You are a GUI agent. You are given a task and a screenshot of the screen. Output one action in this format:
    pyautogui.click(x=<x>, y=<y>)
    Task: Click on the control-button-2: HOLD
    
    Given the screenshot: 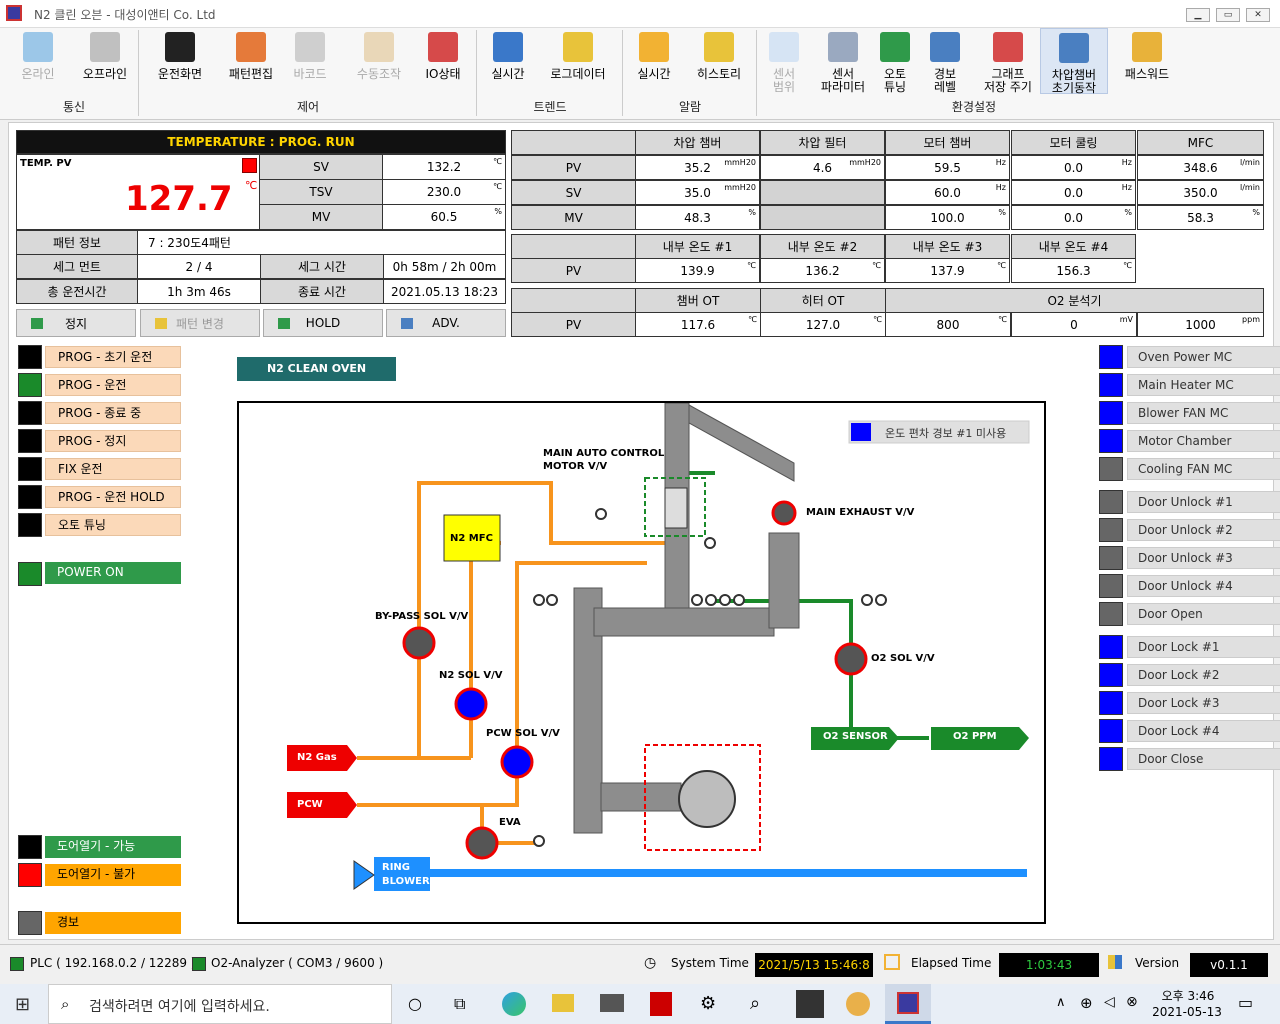 What is the action you would take?
    pyautogui.click(x=323, y=323)
    